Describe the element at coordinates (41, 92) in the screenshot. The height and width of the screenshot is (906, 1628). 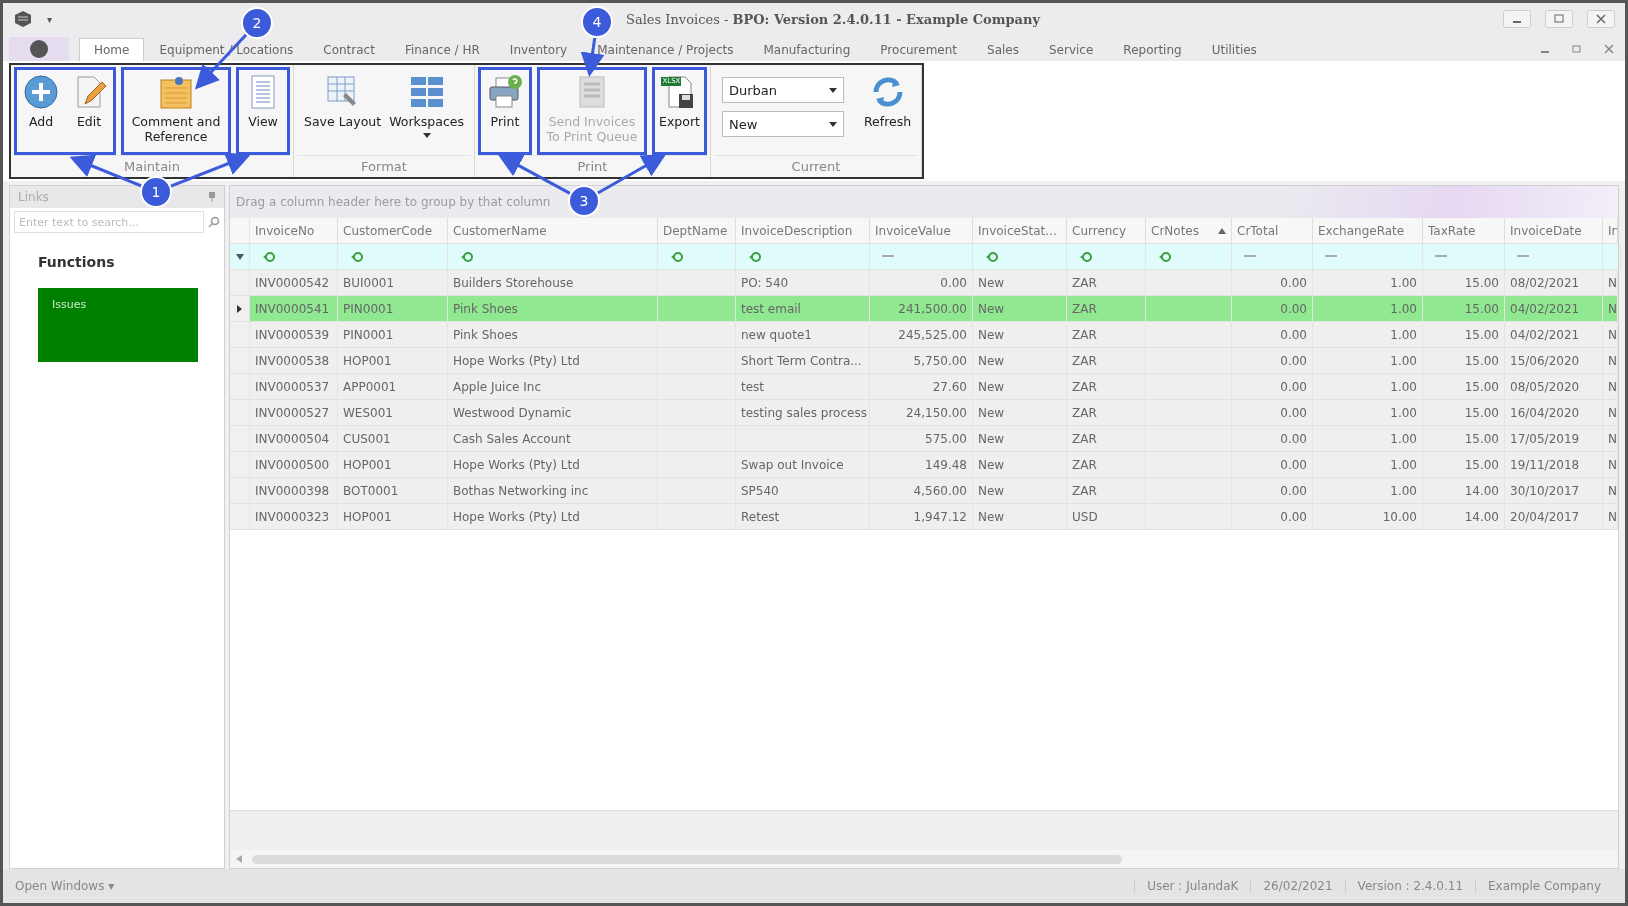
I see `plus-circle-icon` at that location.